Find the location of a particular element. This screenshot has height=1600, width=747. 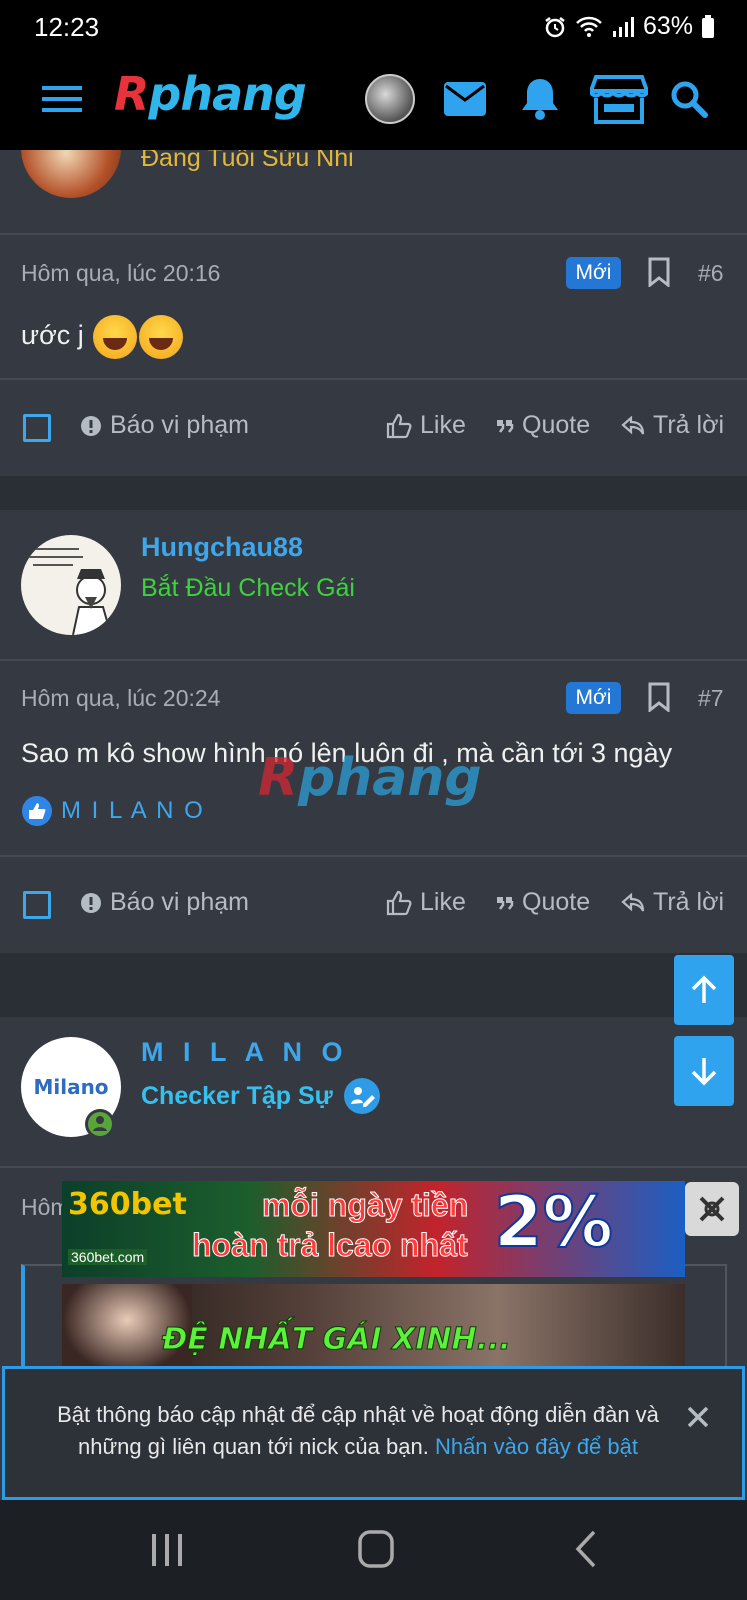

arrow-down-icon is located at coordinates (704, 1072).